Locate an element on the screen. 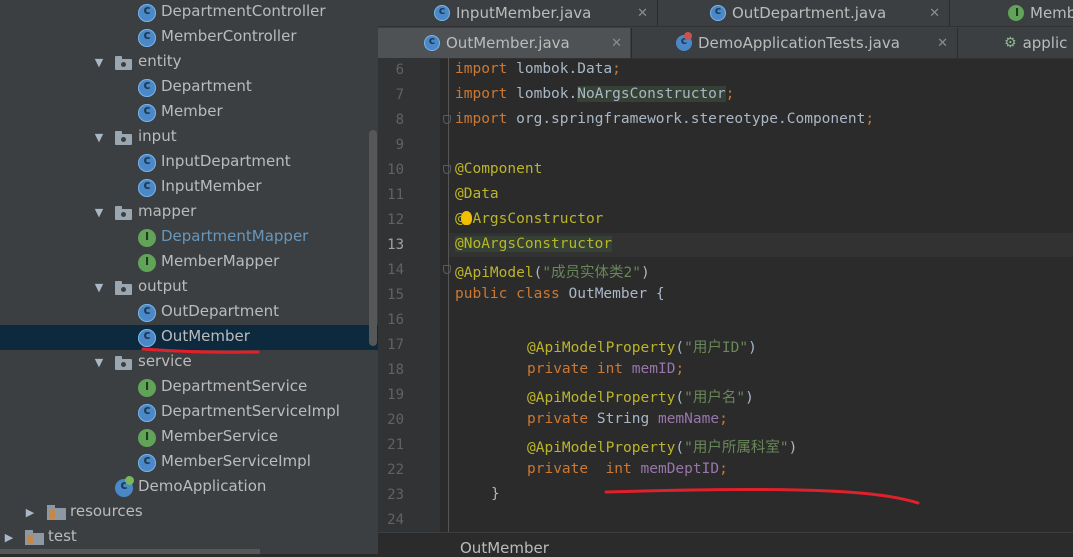 This screenshot has height=557, width=1073. tree-item-resources: ▶ resources is located at coordinates (189, 512).